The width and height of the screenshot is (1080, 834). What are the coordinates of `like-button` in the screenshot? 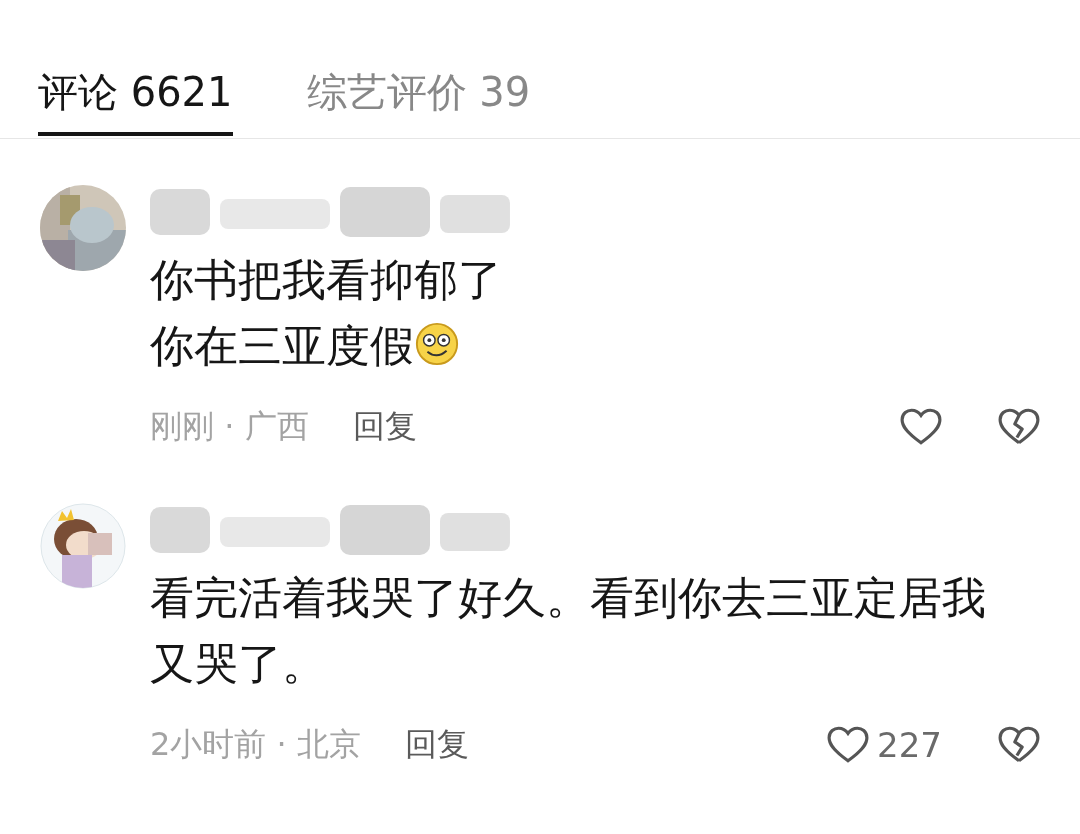 It's located at (921, 427).